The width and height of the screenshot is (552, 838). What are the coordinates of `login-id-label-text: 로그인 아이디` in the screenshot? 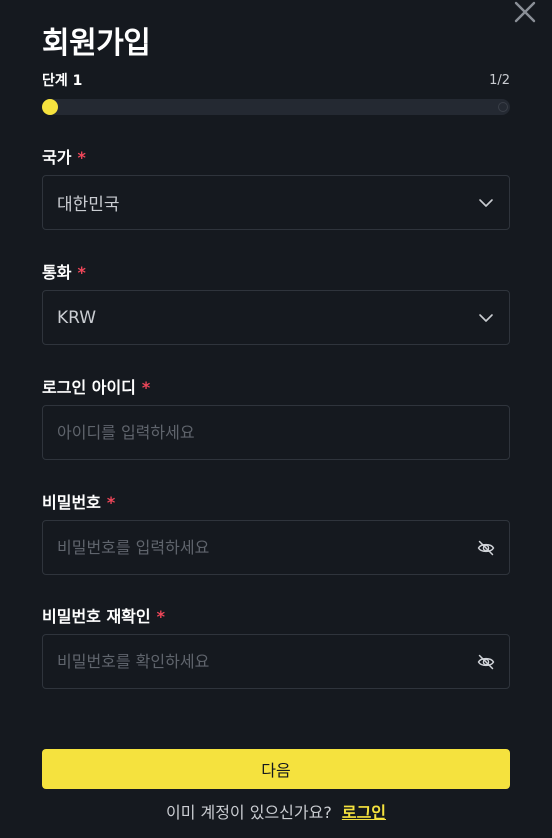 It's located at (89, 387).